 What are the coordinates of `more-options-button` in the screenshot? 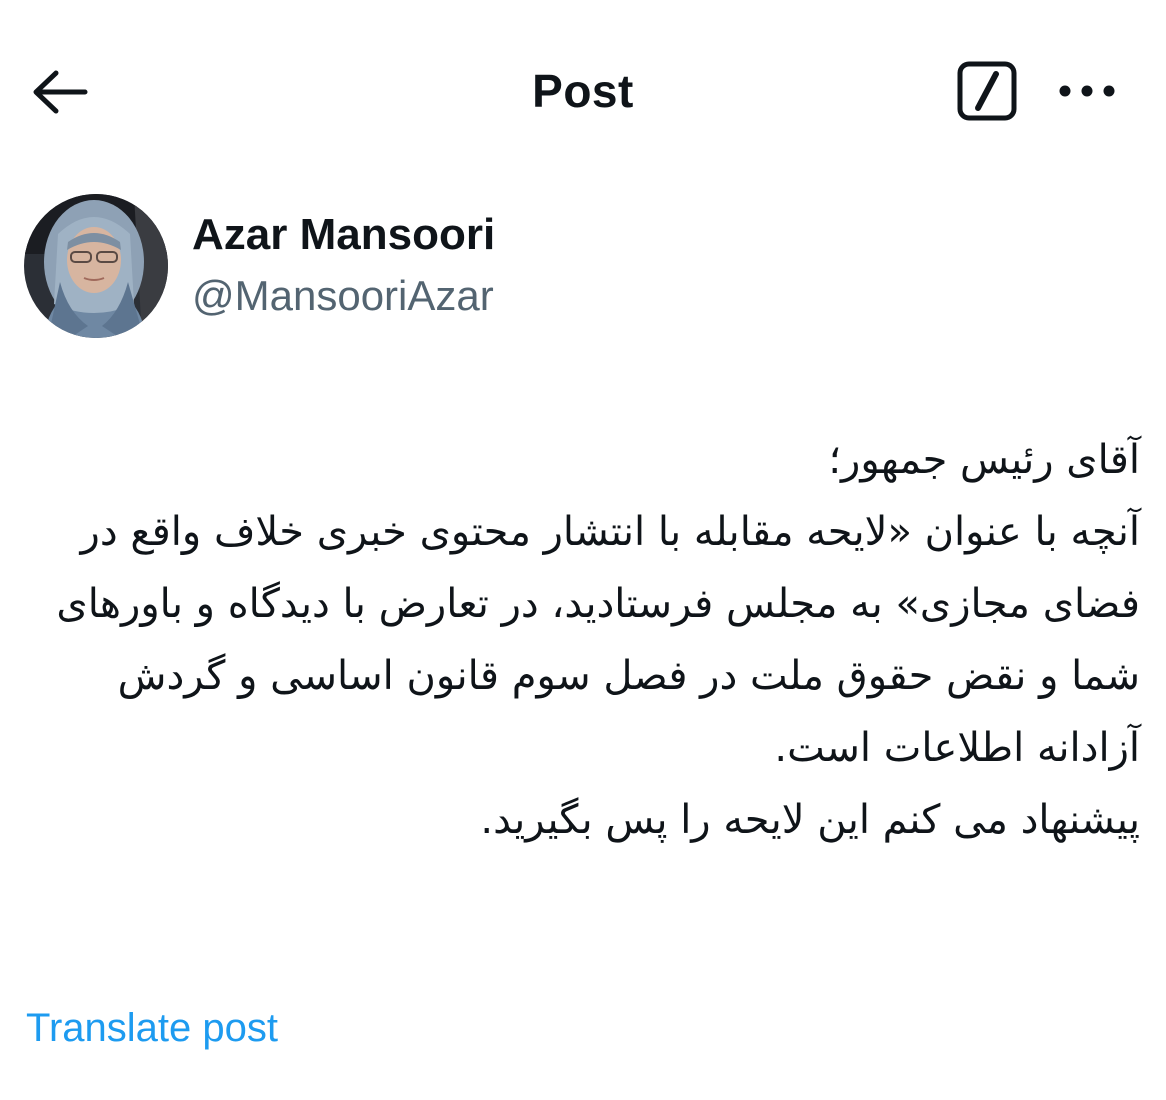 It's located at (1087, 91).